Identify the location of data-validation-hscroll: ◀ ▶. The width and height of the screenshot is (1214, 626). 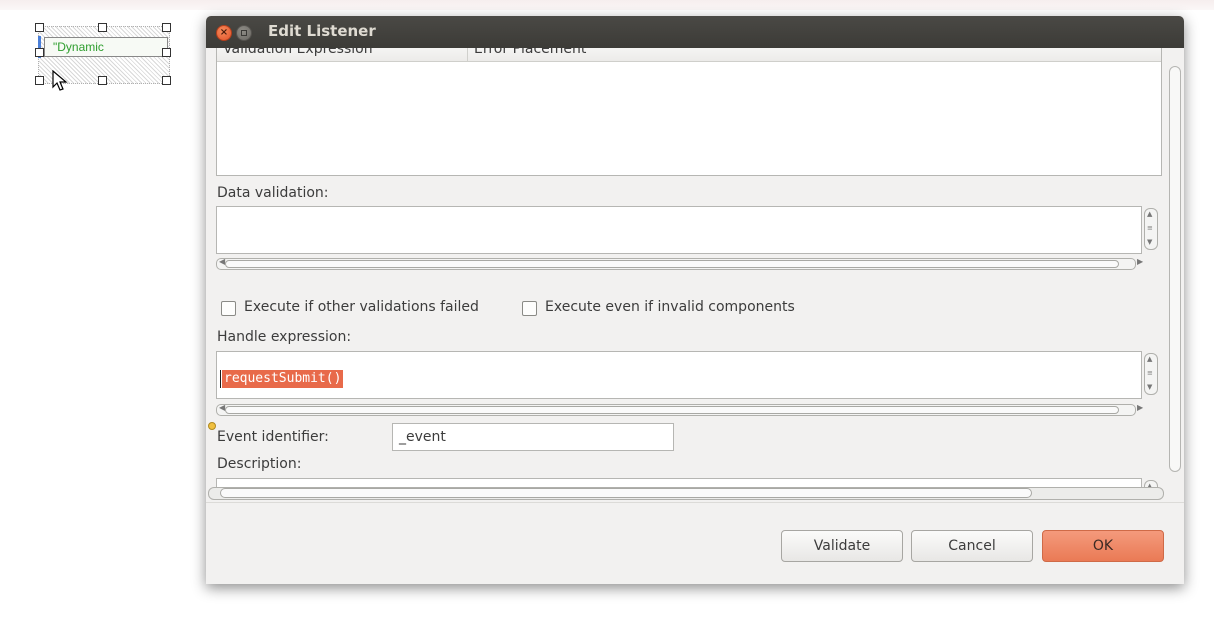
(679, 263).